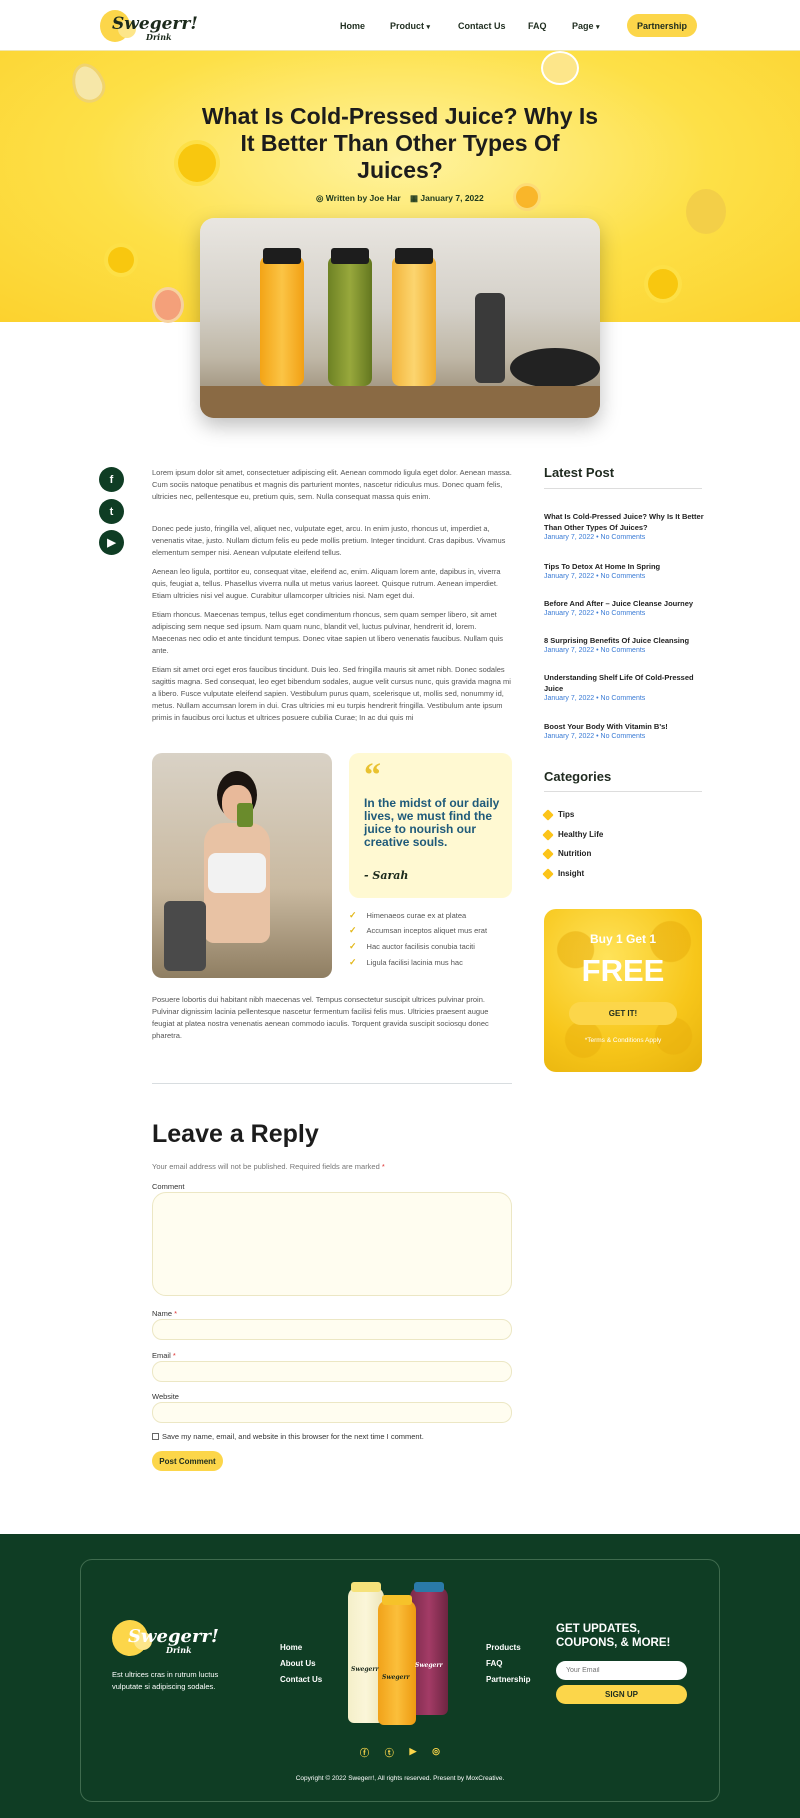 The width and height of the screenshot is (800, 1818). What do you see at coordinates (187, 1461) in the screenshot?
I see `post-comment-button: Post Comment` at bounding box center [187, 1461].